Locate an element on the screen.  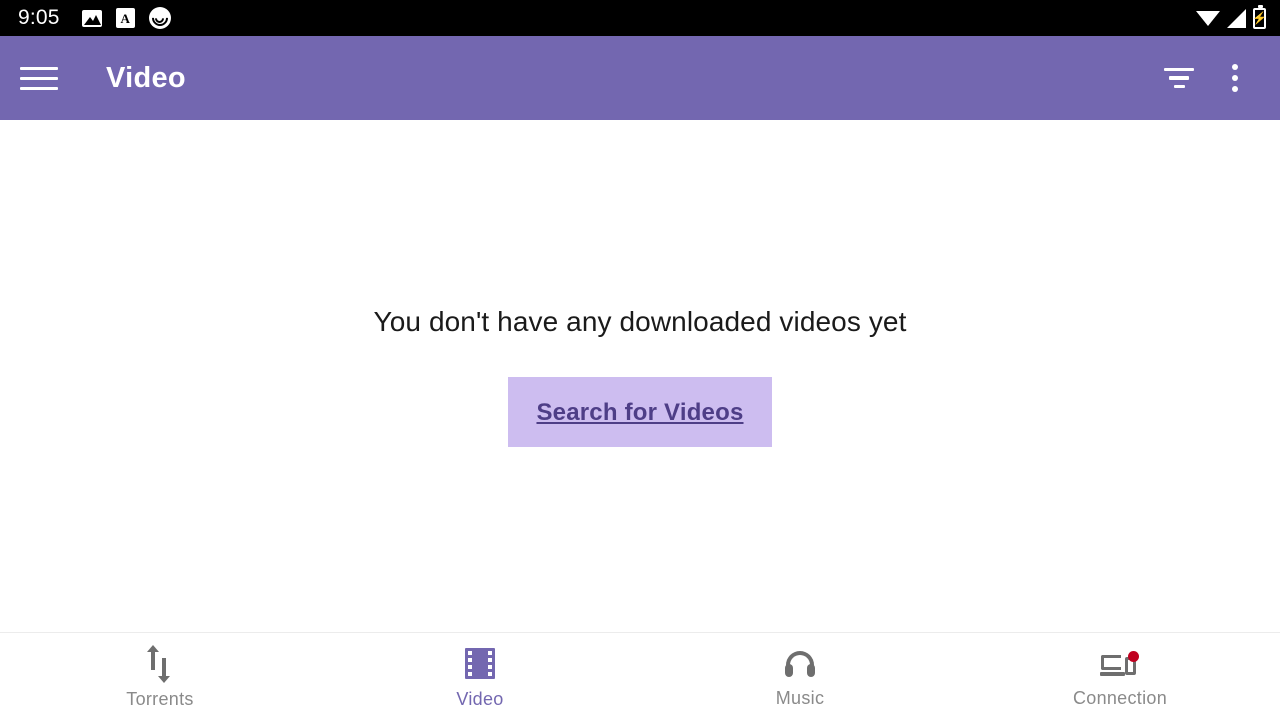
font-icon: A is located at coordinates (125, 18).